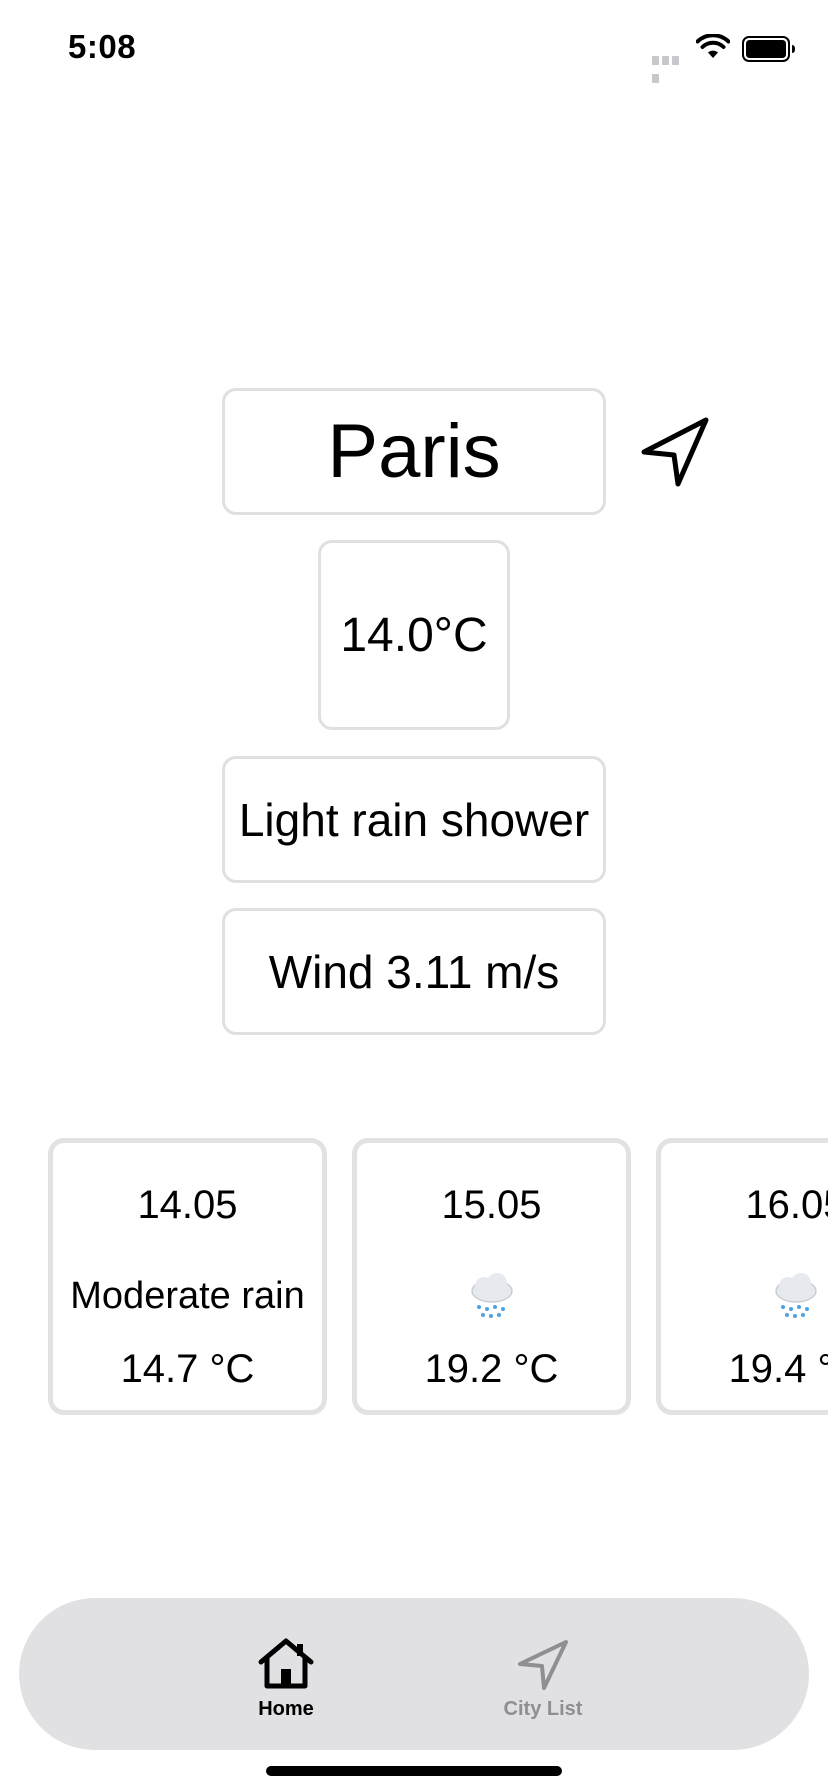 Image resolution: width=828 pixels, height=1792 pixels. I want to click on weather-condition: Light rain shower, so click(414, 819).